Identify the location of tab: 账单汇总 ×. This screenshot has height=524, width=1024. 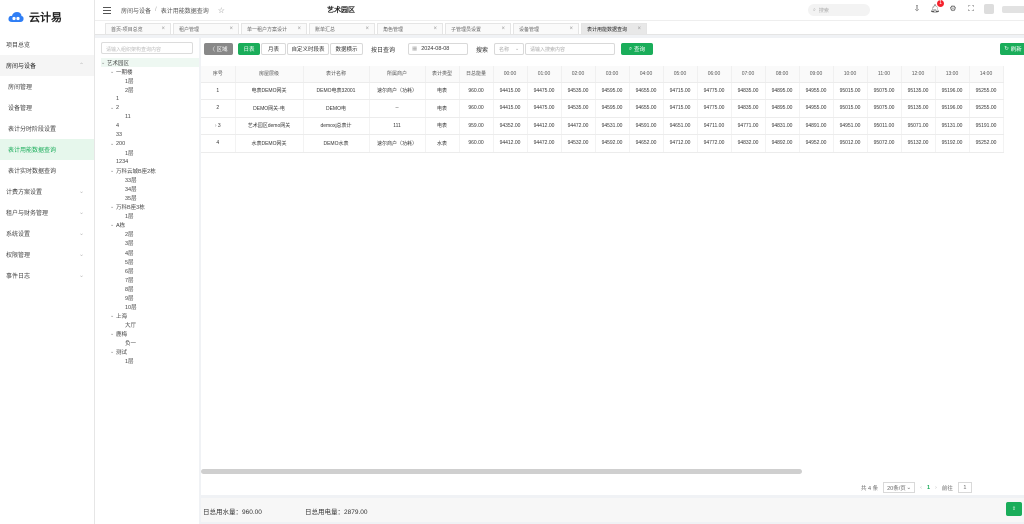
(342, 28).